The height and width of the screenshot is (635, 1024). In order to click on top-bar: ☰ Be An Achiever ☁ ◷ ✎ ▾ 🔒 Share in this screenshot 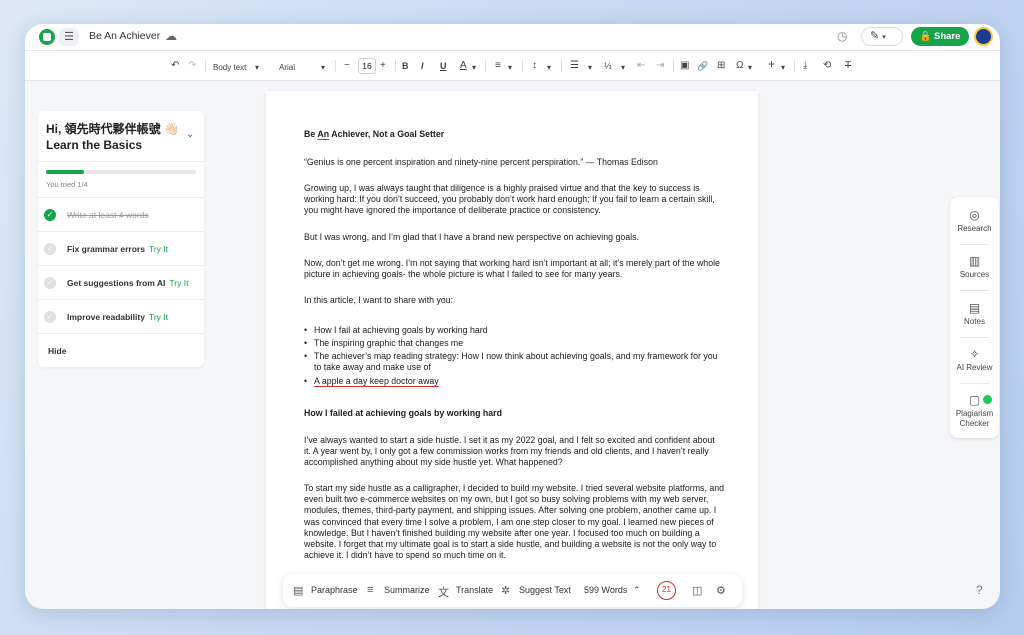, I will do `click(512, 37)`.